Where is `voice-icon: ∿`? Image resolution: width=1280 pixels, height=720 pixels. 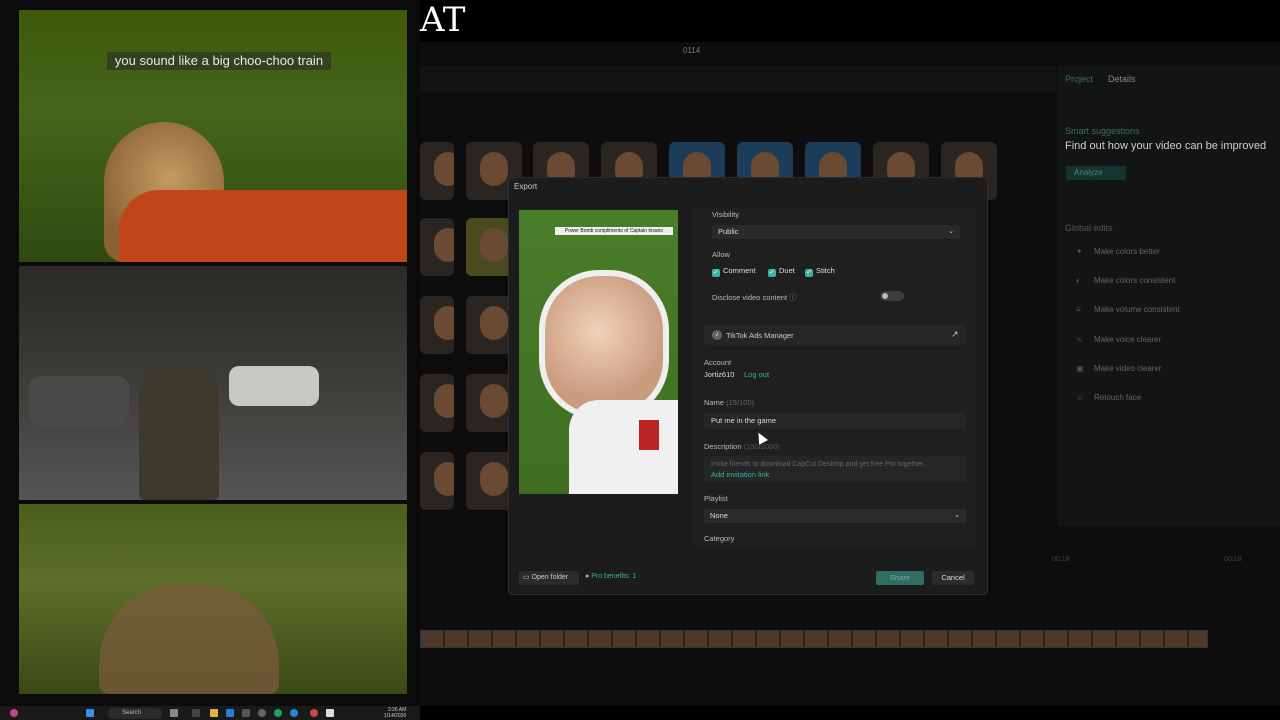
voice-icon: ∿ is located at coordinates (1079, 339).